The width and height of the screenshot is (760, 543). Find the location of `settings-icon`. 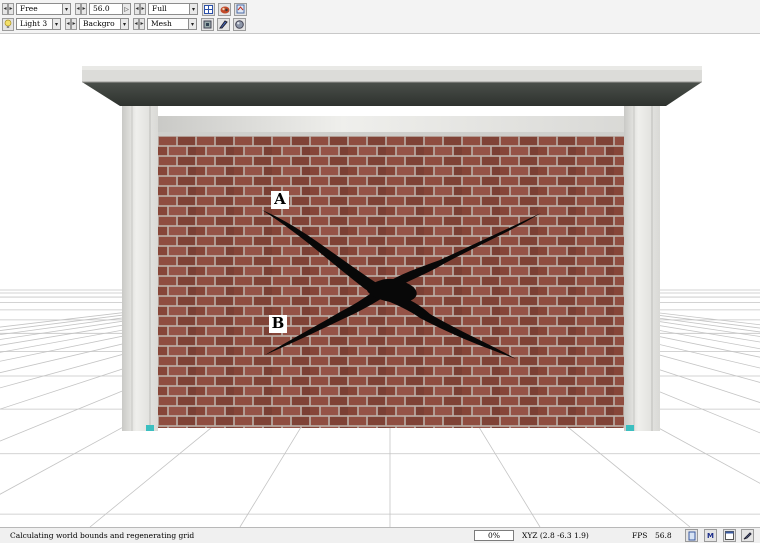

settings-icon is located at coordinates (747, 535).